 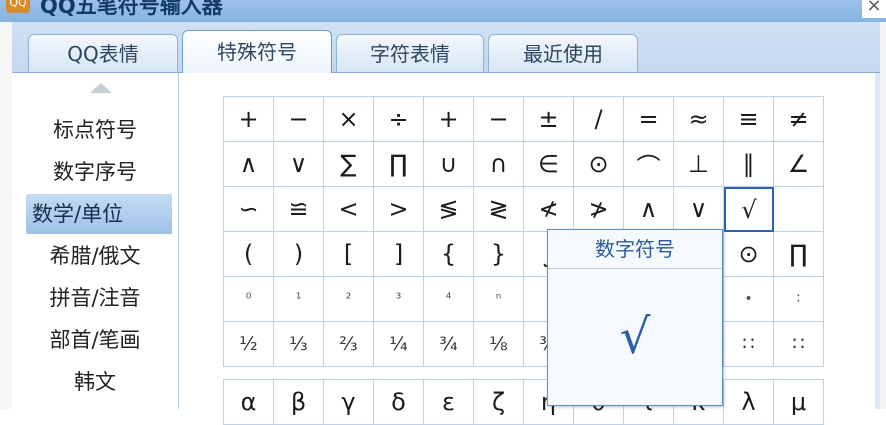 I want to click on tooltip-title: 数字符号, so click(x=635, y=249).